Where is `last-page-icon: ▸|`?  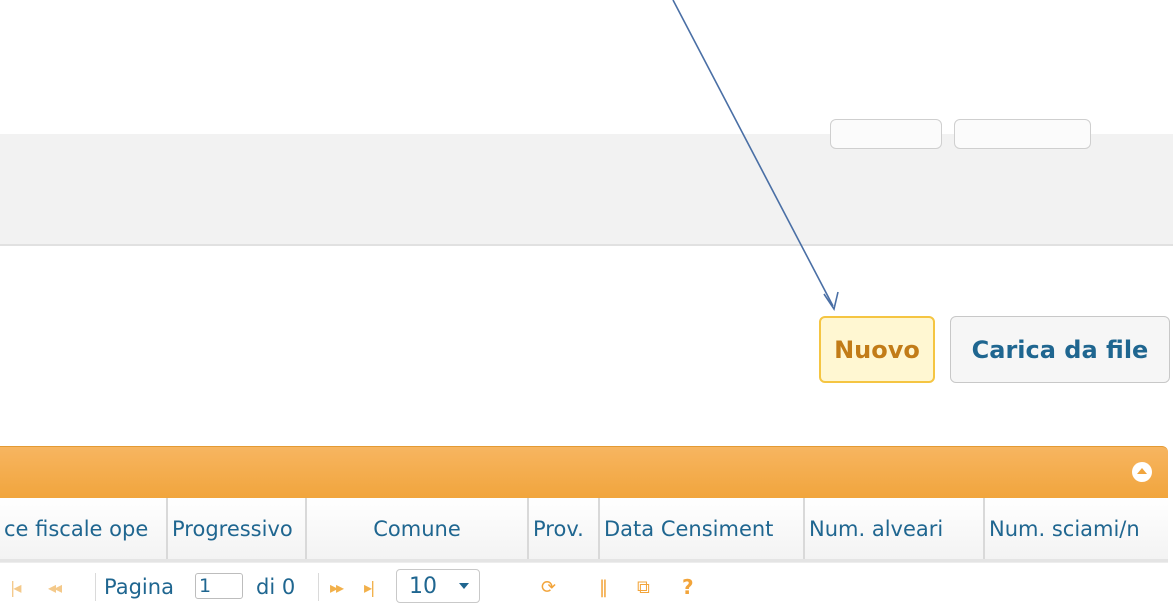 last-page-icon: ▸| is located at coordinates (370, 587).